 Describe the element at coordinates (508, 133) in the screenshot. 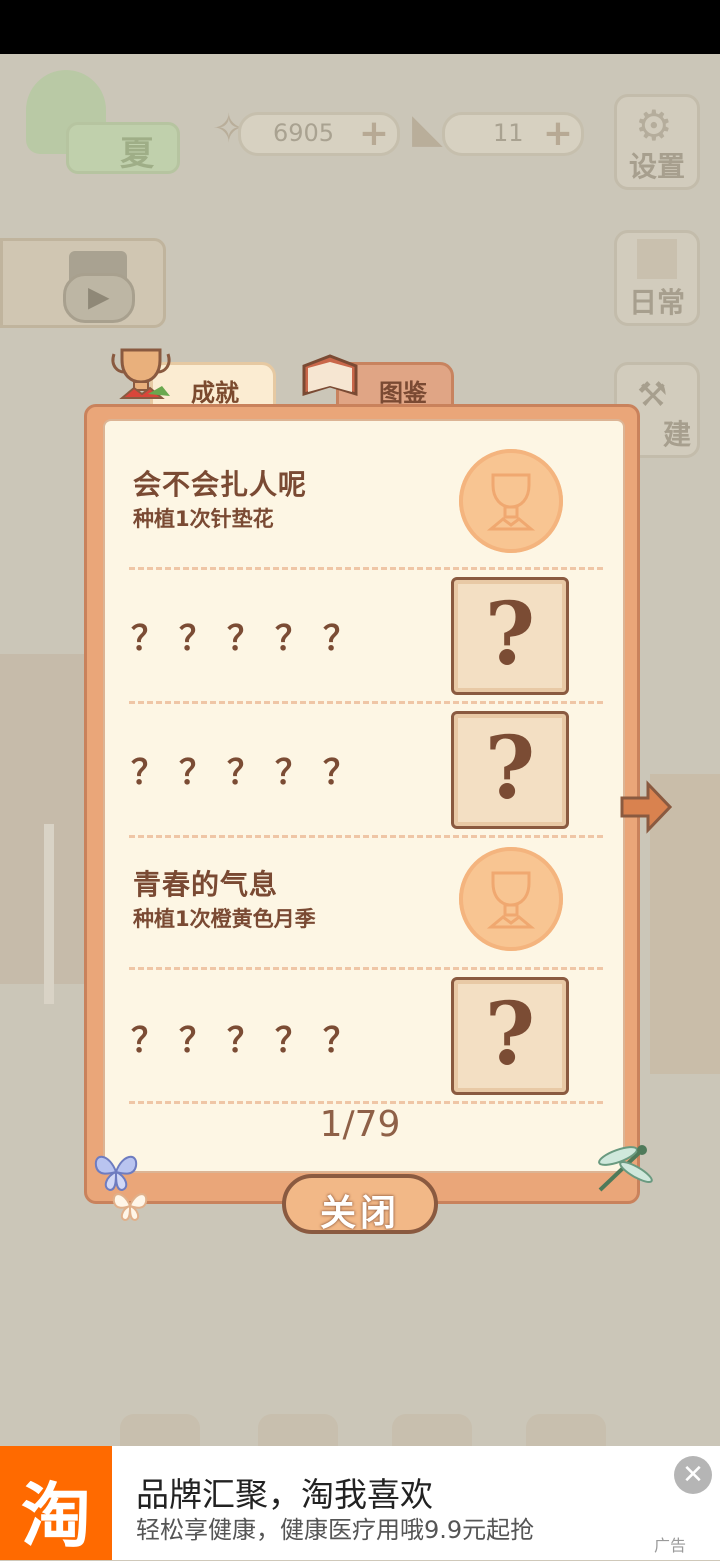

I see `cheese-value: 11` at that location.